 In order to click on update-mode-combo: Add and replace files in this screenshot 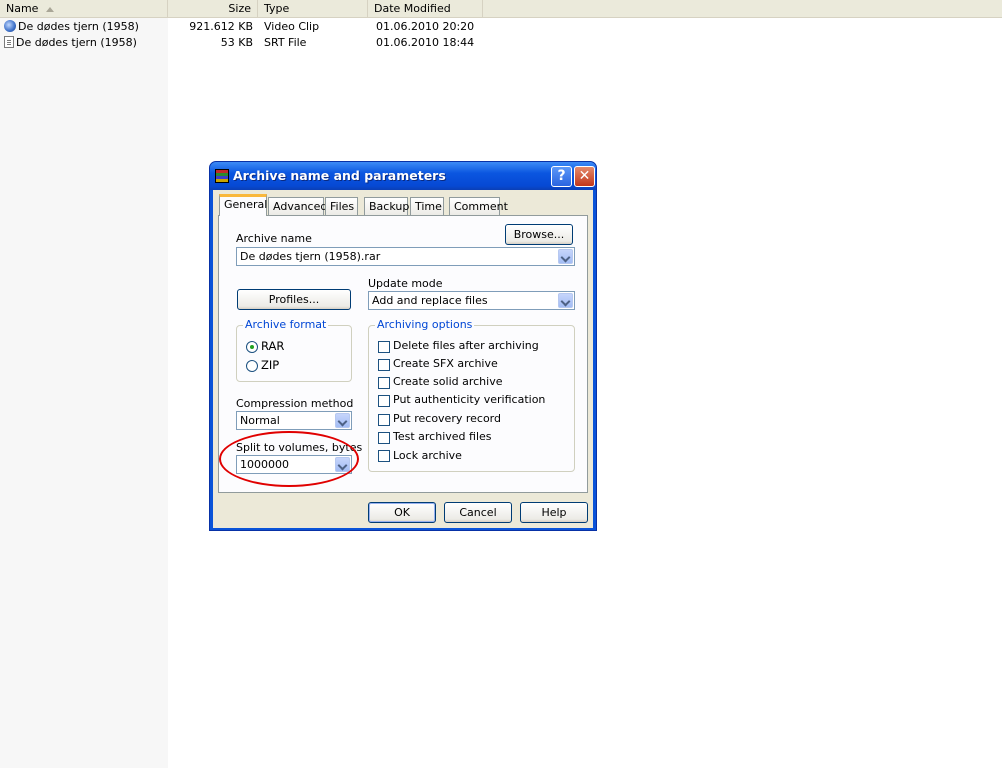, I will do `click(471, 300)`.